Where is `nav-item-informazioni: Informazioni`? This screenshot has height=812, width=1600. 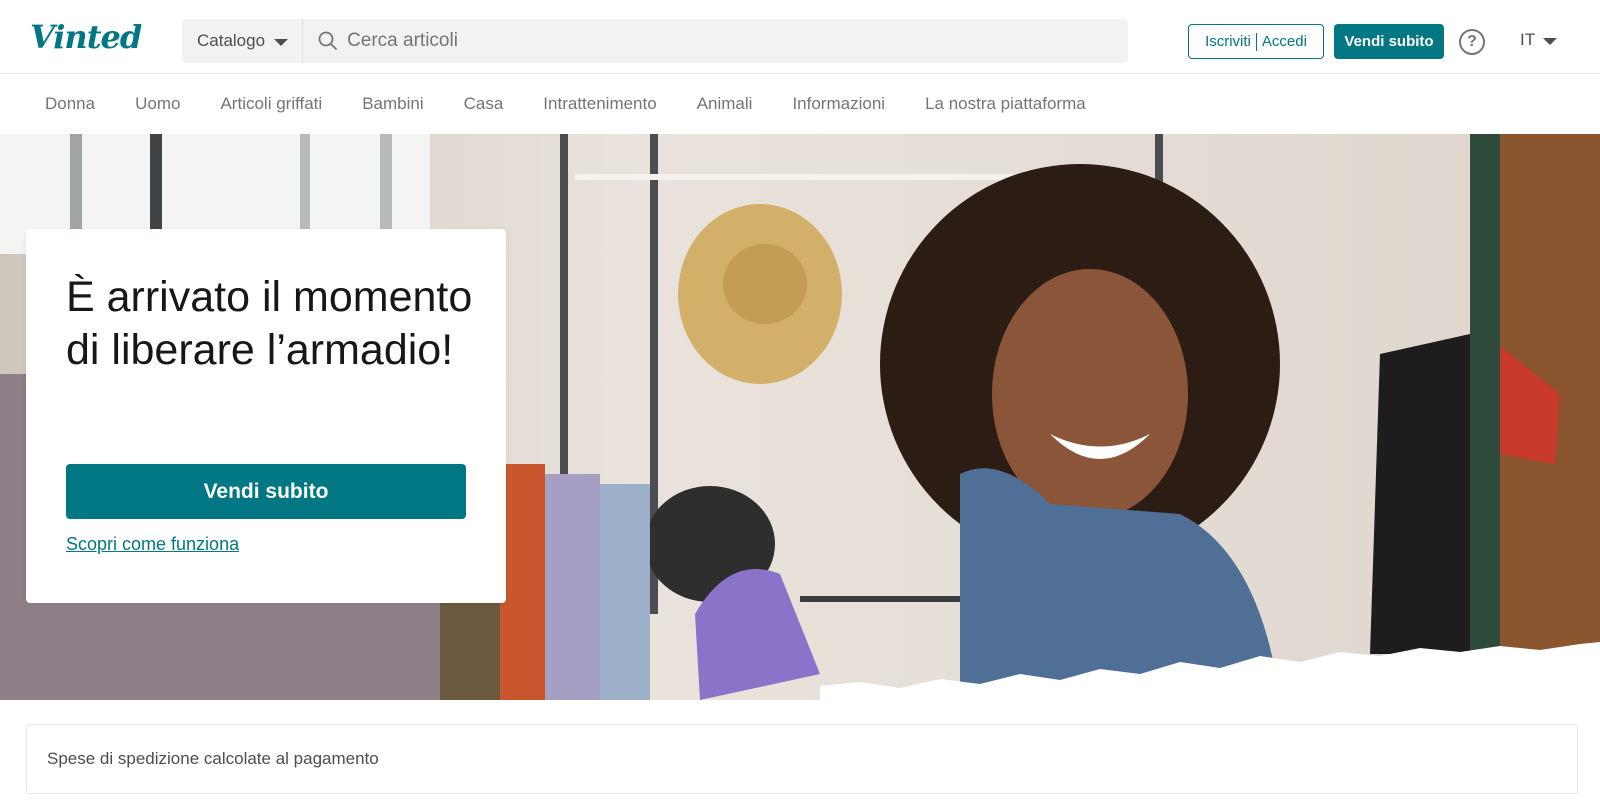
nav-item-informazioni: Informazioni is located at coordinates (838, 104).